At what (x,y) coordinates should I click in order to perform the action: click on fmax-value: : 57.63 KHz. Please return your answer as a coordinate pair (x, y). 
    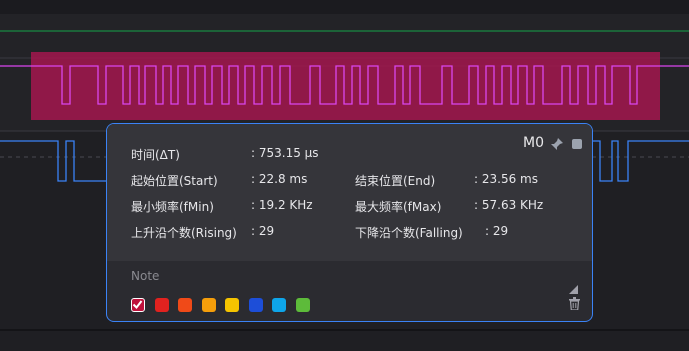
    Looking at the image, I should click on (509, 205).